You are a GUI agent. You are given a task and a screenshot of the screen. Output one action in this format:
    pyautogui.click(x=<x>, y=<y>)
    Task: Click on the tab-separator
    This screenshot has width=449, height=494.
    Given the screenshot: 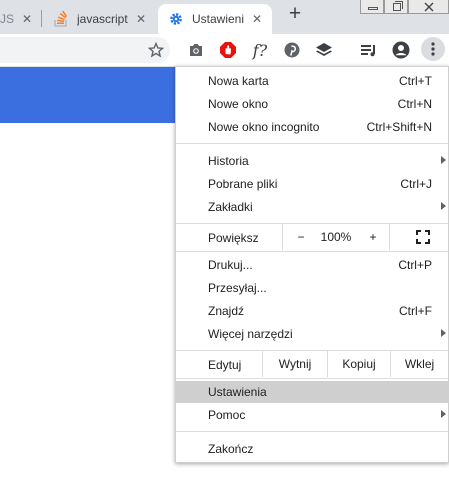 What is the action you would take?
    pyautogui.click(x=41, y=18)
    